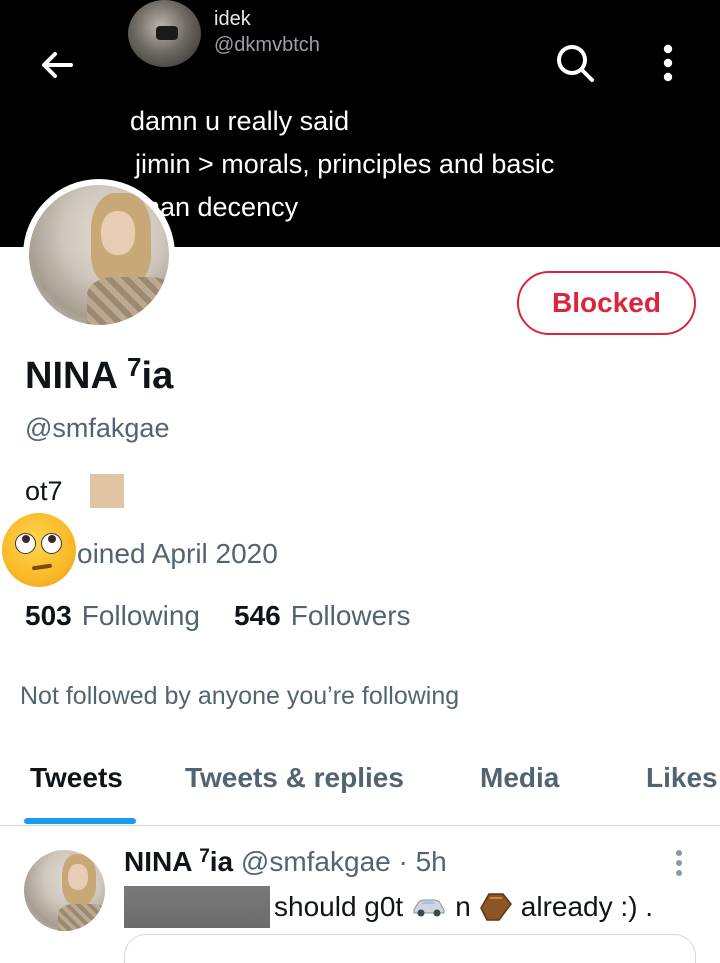 The width and height of the screenshot is (720, 963). Describe the element at coordinates (606, 303) in the screenshot. I see `blocked-button: Blocked` at that location.